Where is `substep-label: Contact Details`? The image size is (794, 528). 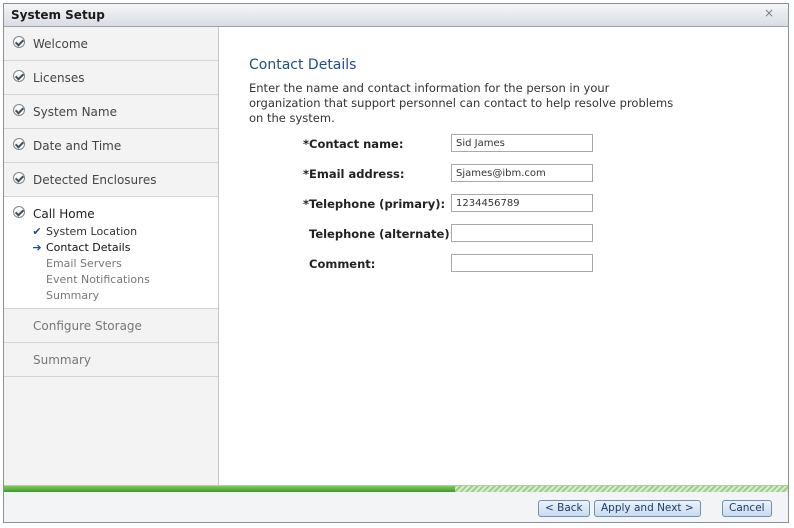
substep-label: Contact Details is located at coordinates (88, 247).